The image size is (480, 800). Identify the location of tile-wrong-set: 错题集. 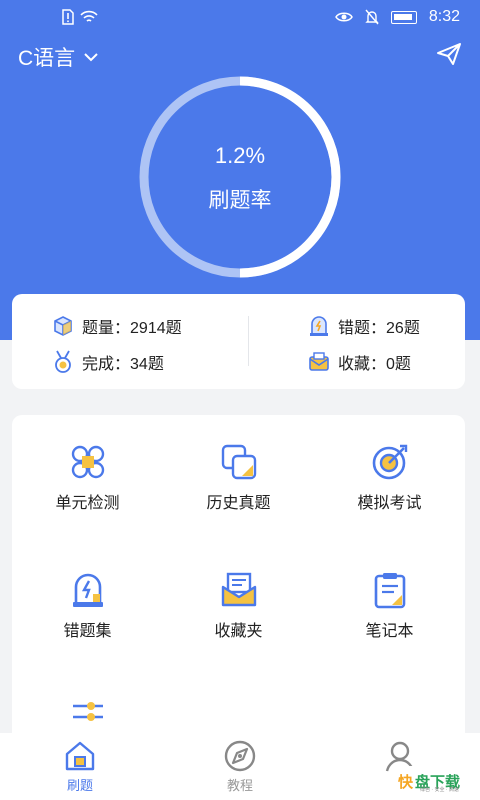
(87, 606).